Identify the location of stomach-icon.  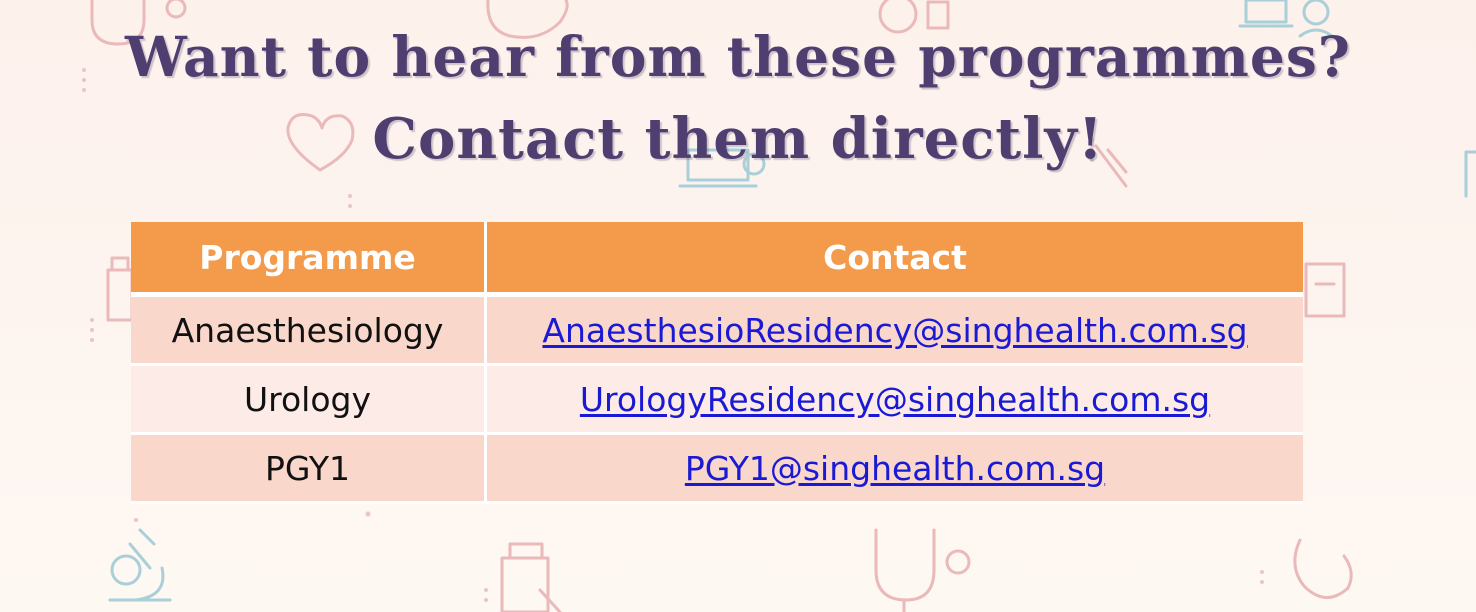
(1323, 568).